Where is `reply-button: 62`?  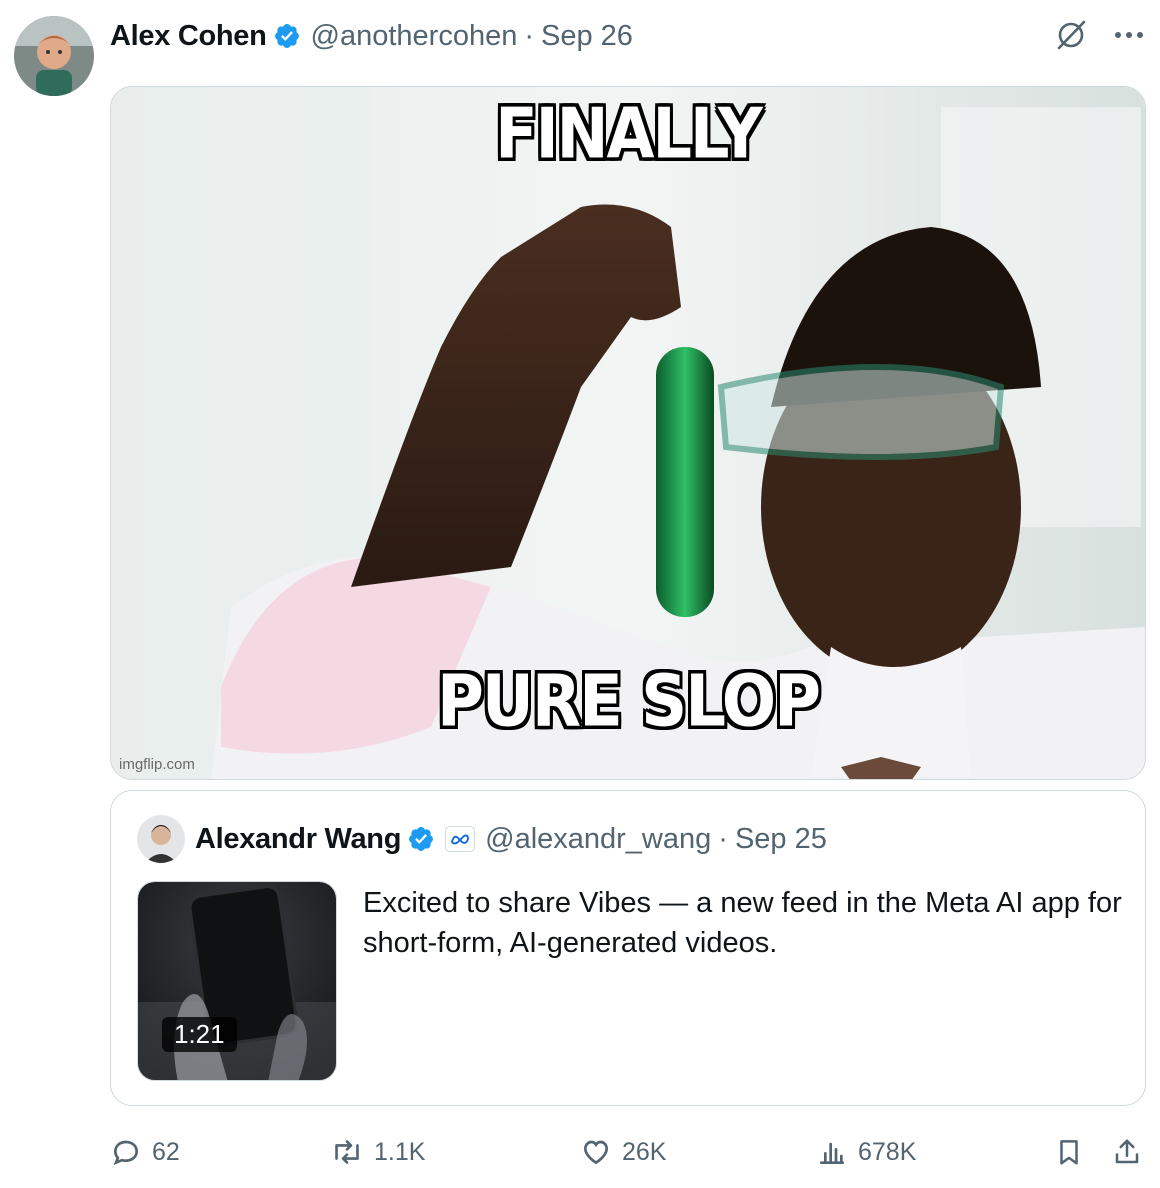 reply-button: 62 is located at coordinates (145, 1152).